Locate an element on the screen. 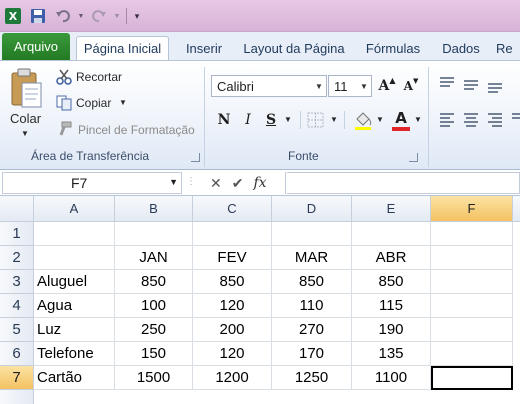 This screenshot has width=520, height=404. cell-d2: MAR is located at coordinates (312, 258).